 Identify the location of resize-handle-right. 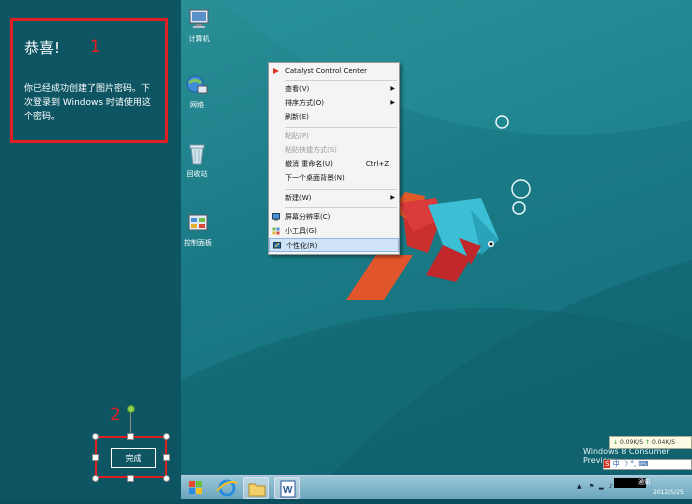
(166, 457).